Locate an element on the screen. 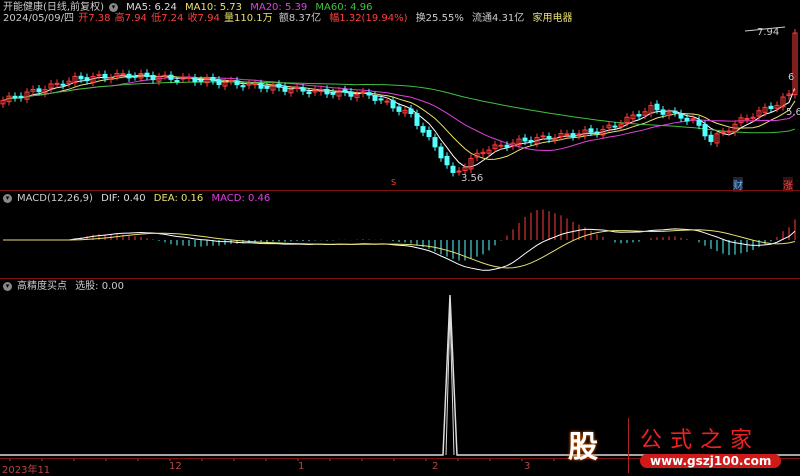 The image size is (800, 476). dea-line is located at coordinates (399, 249).